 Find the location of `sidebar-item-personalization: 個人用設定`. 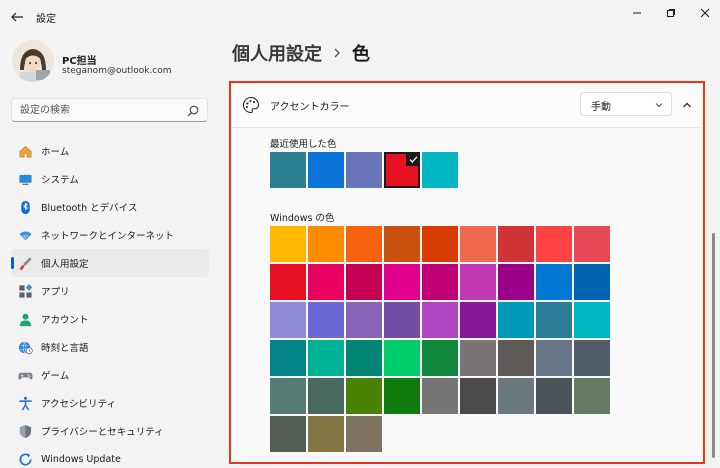

sidebar-item-personalization: 個人用設定 is located at coordinates (110, 263).